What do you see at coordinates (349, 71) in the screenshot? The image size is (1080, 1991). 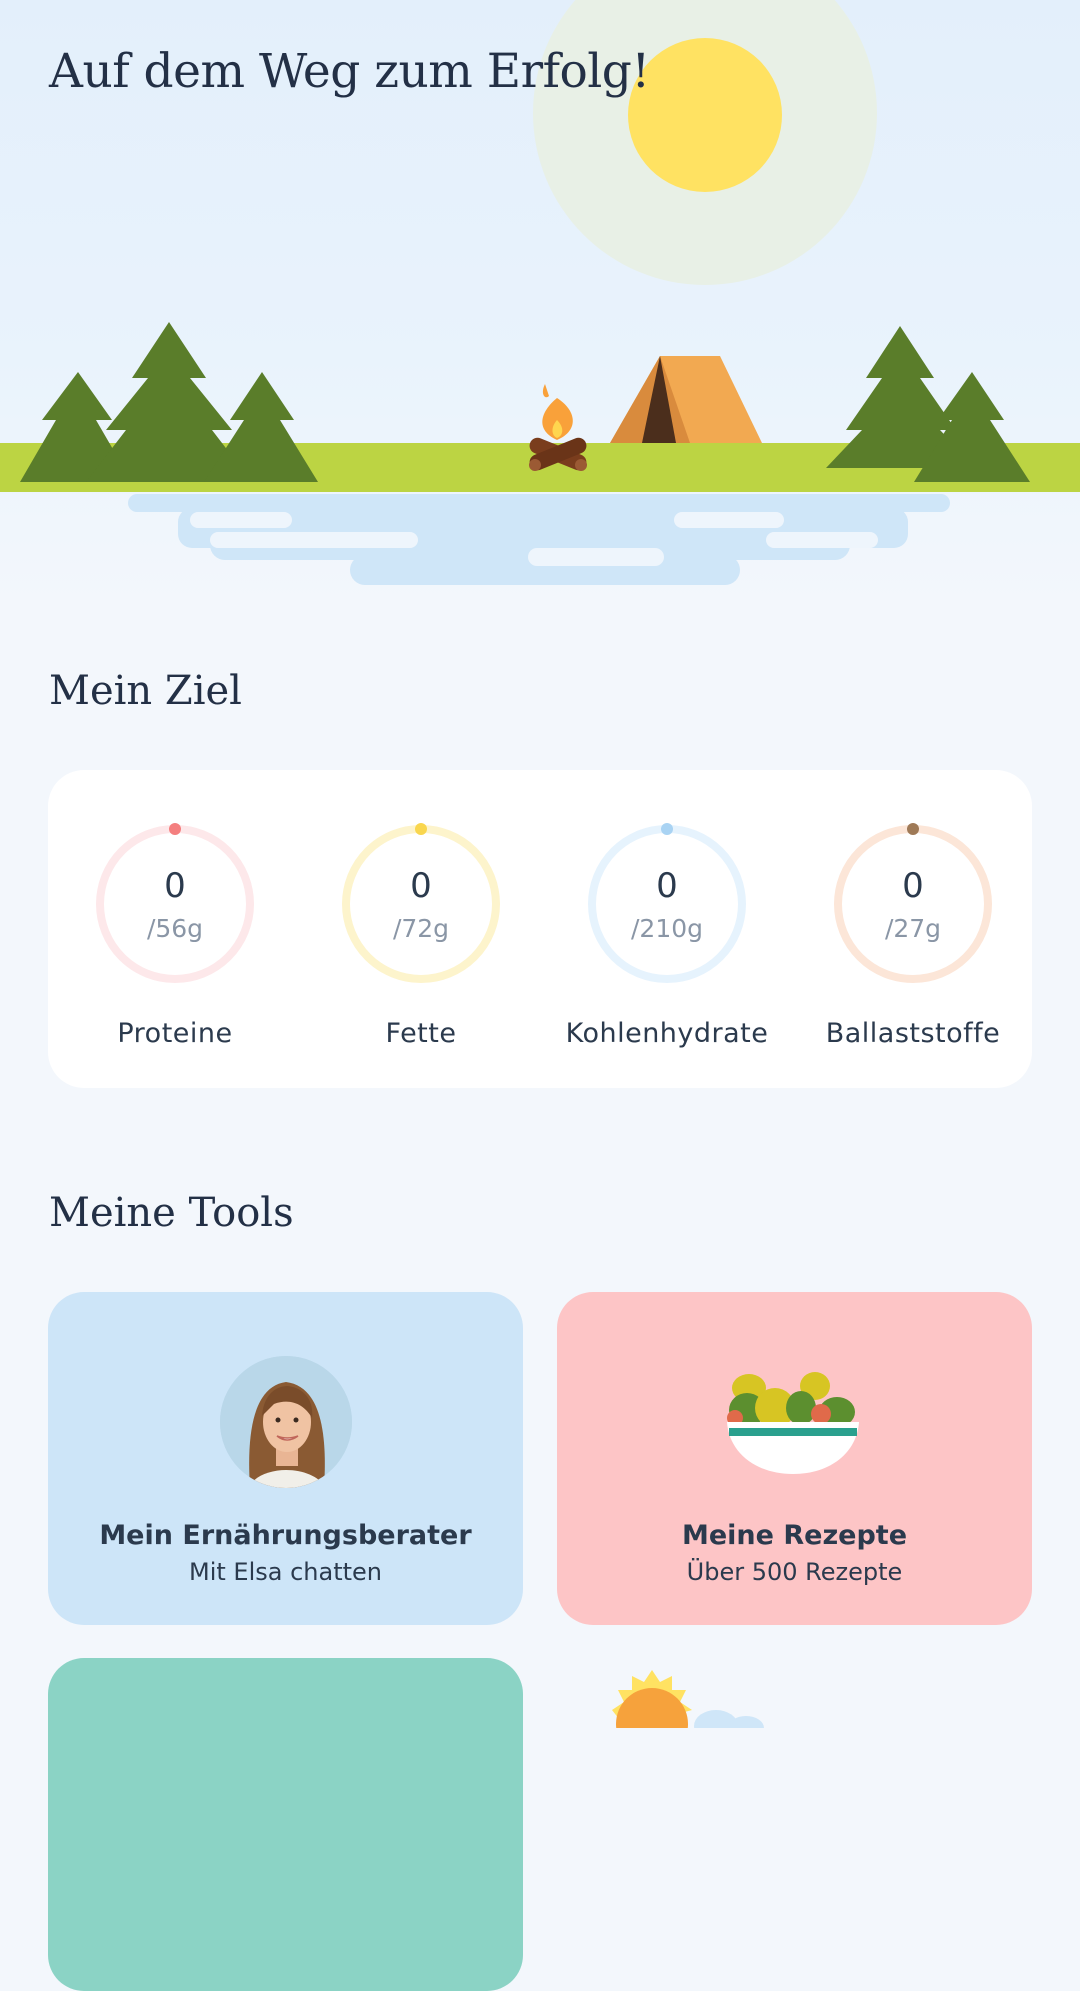 I see `hero-title: Auf dem Weg zum Erfolg!` at bounding box center [349, 71].